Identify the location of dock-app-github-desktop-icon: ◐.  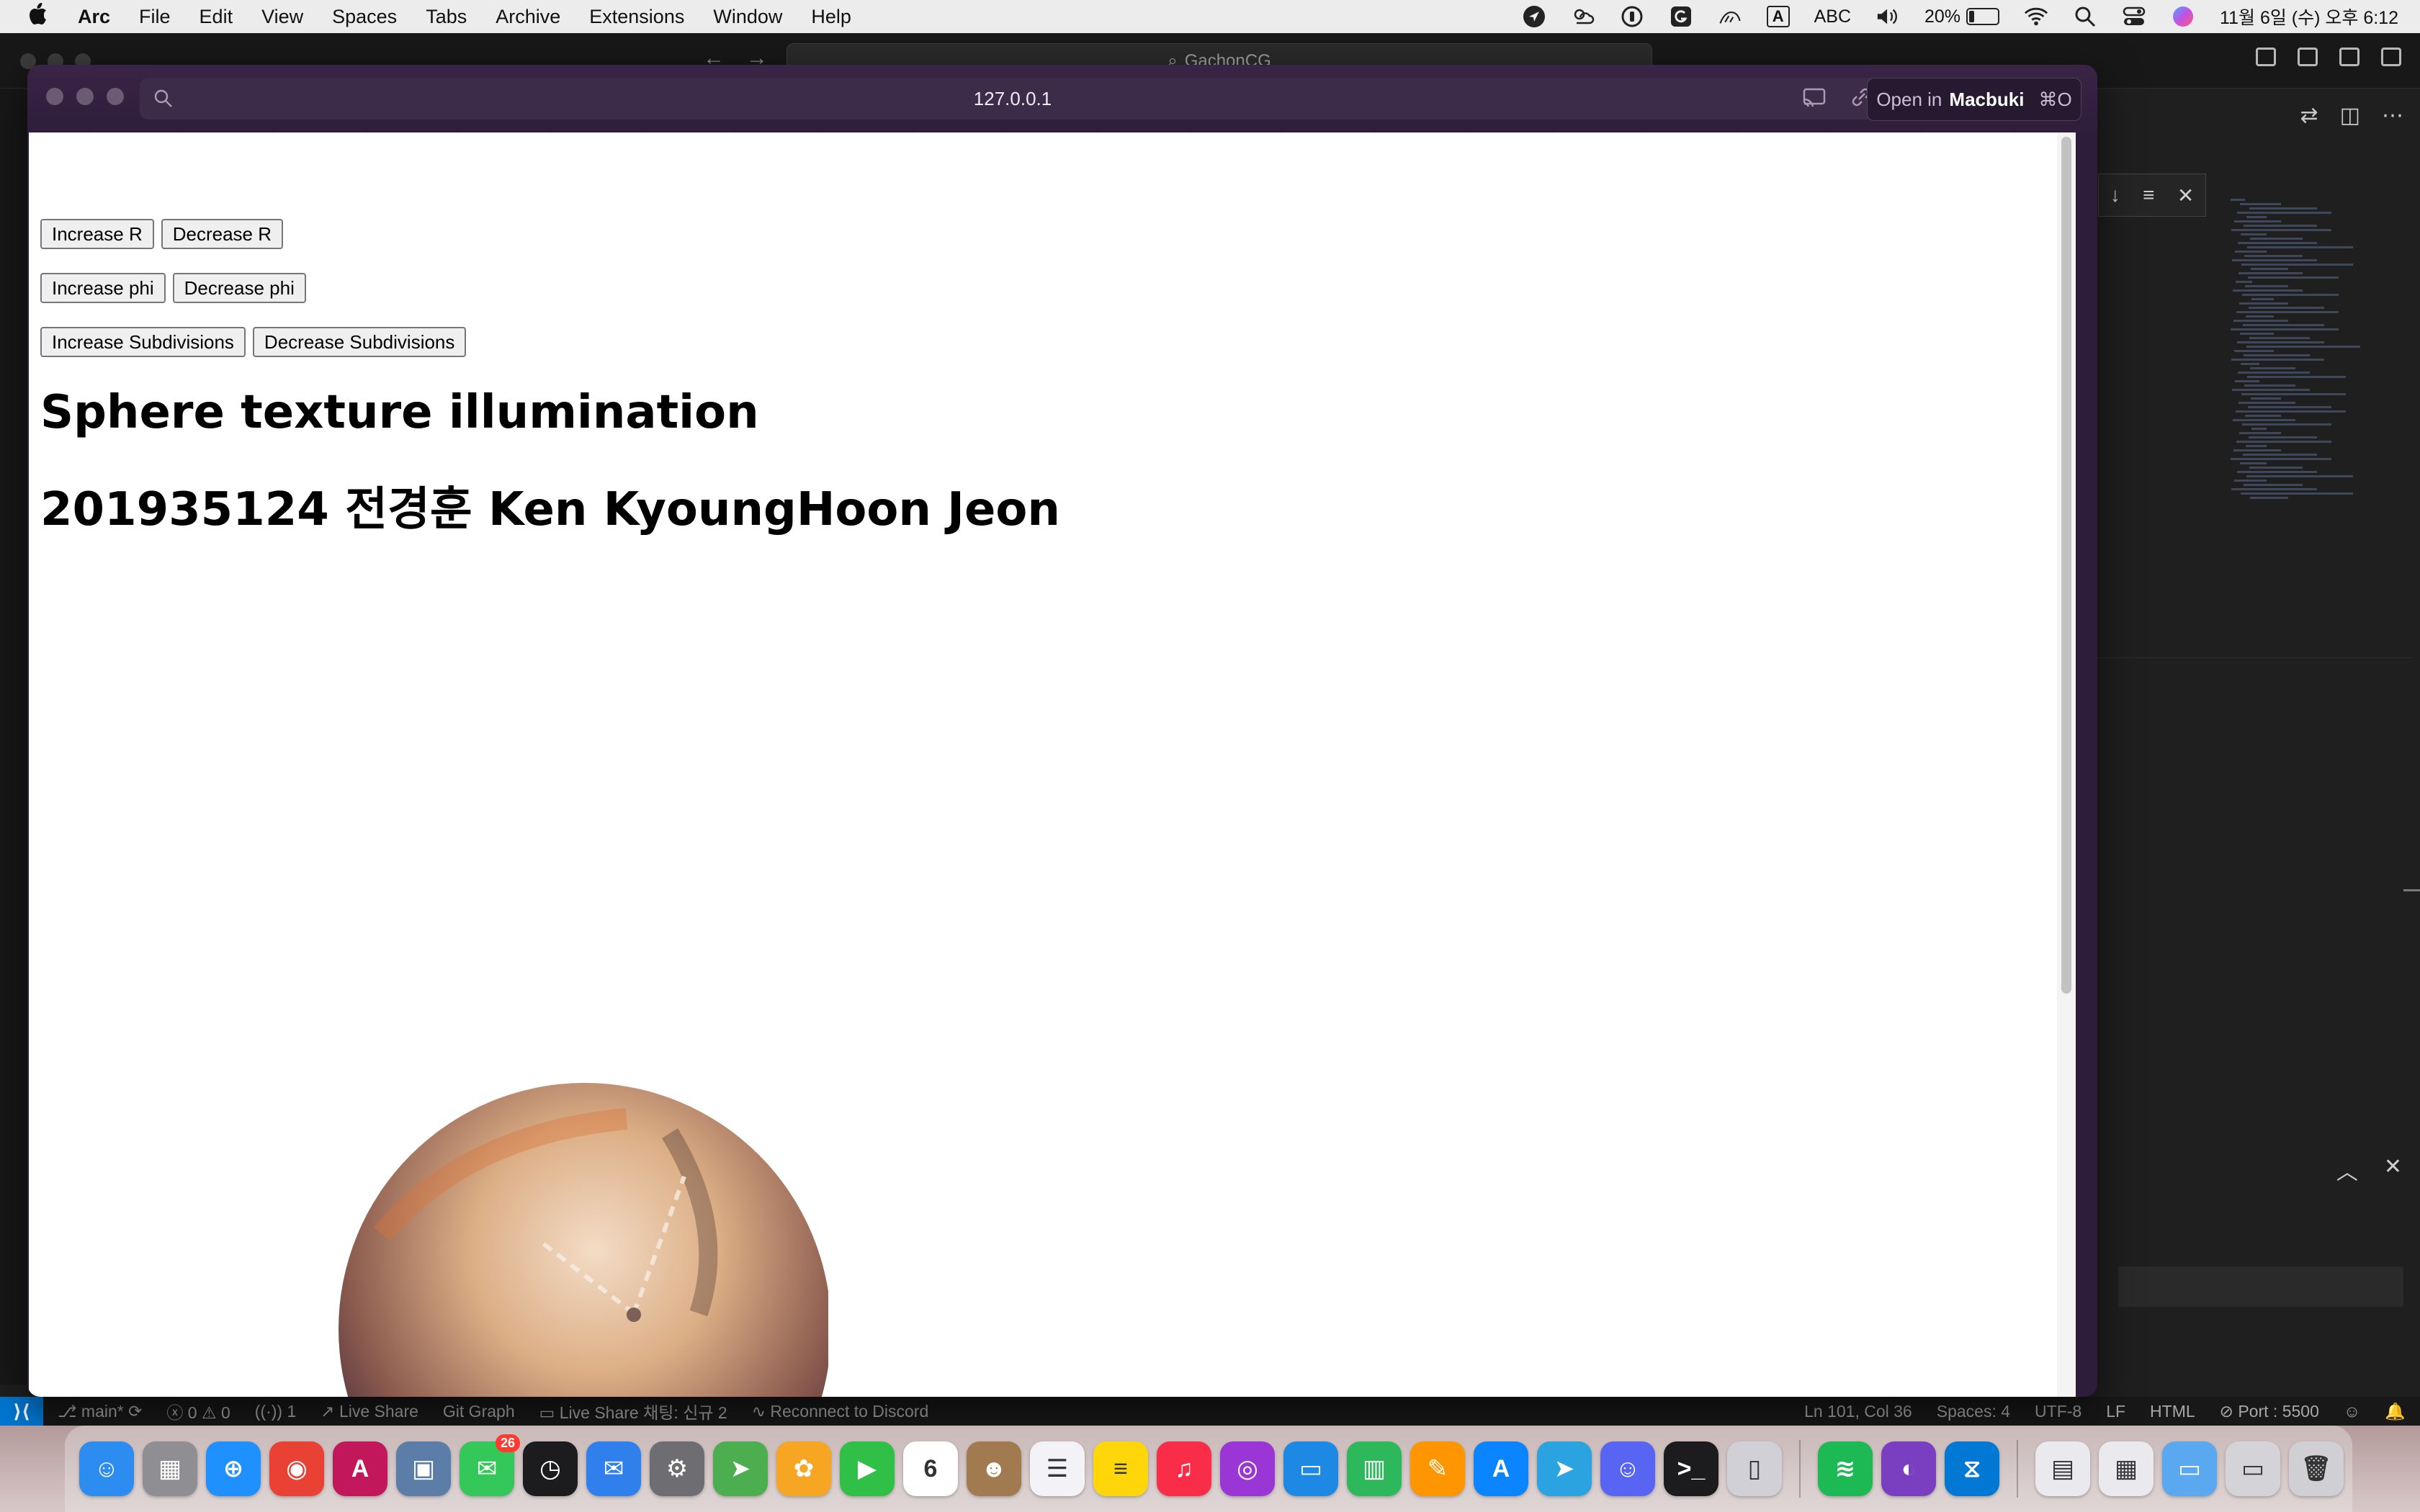
(1908, 1468).